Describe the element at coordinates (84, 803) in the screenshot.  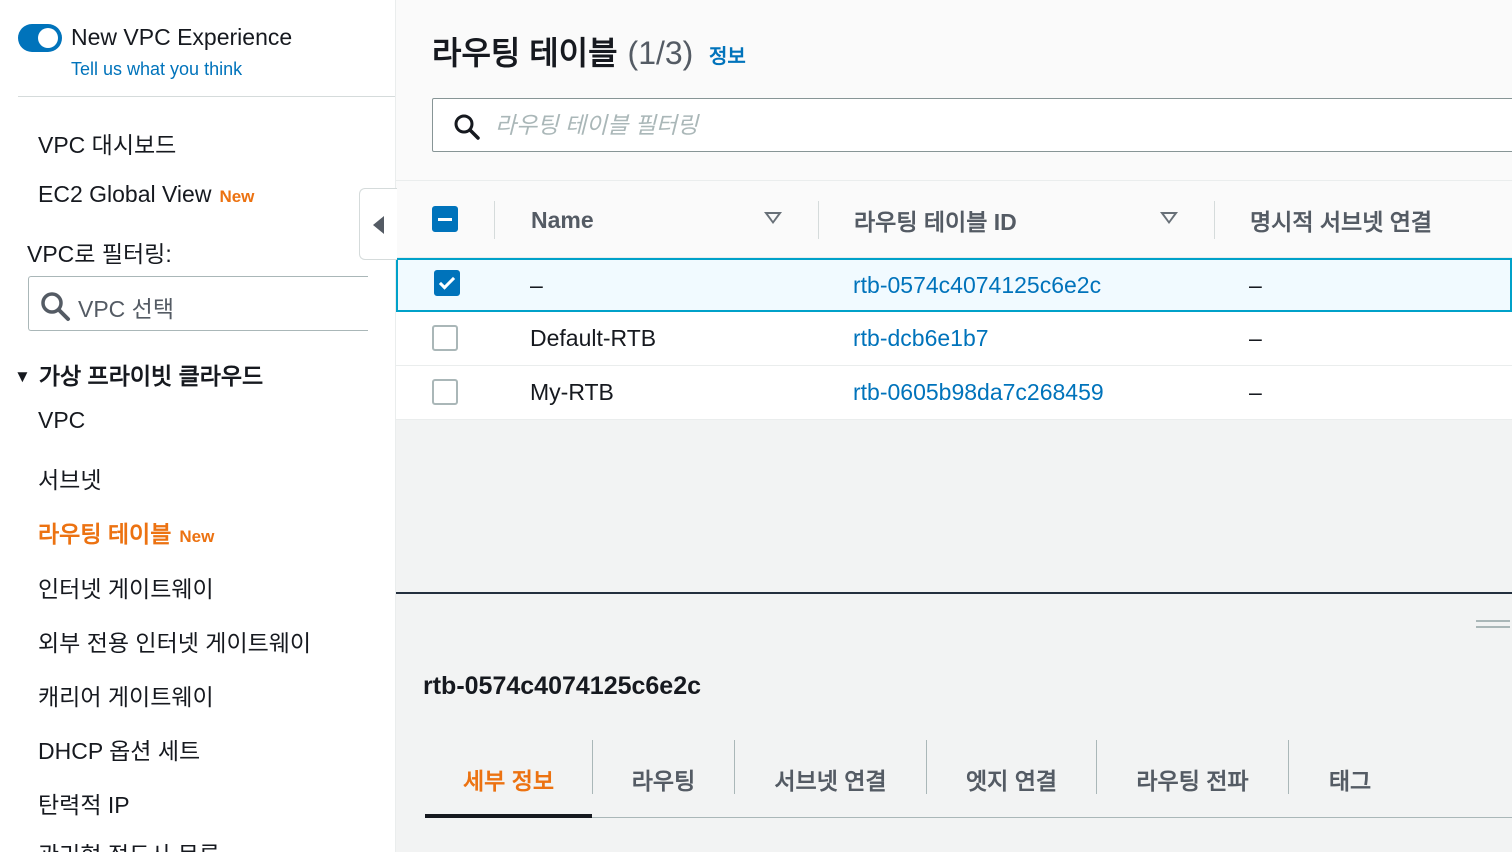
I see `sidebar-item-elastic-ip: 탄력적 IP` at that location.